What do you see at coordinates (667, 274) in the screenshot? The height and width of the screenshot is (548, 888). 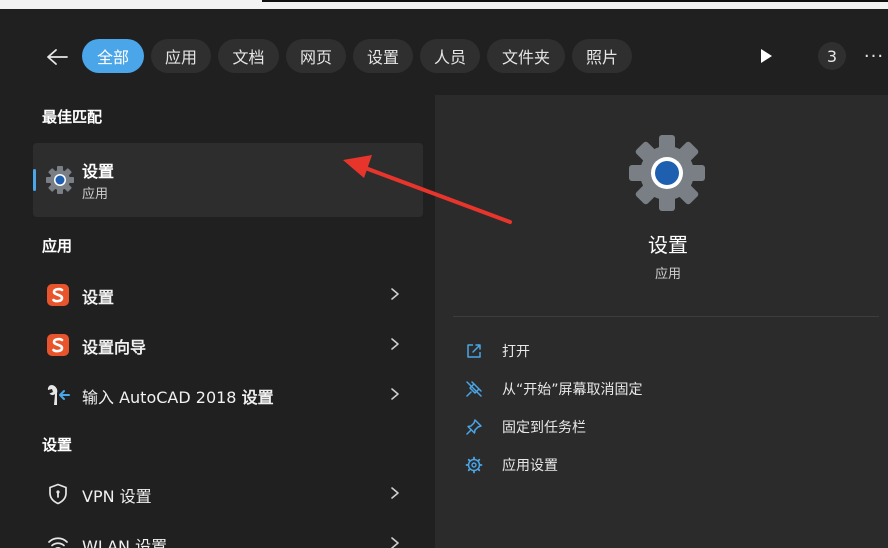 I see `detail-app-kind: 应用` at bounding box center [667, 274].